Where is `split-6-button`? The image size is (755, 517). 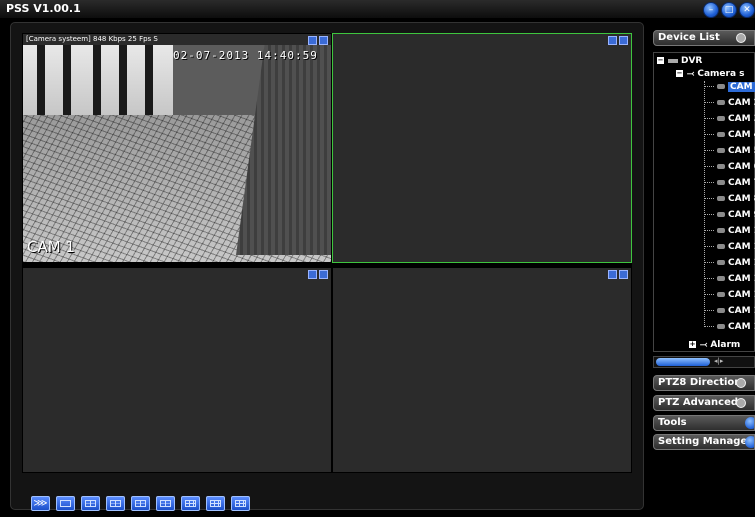 split-6-button is located at coordinates (115, 503).